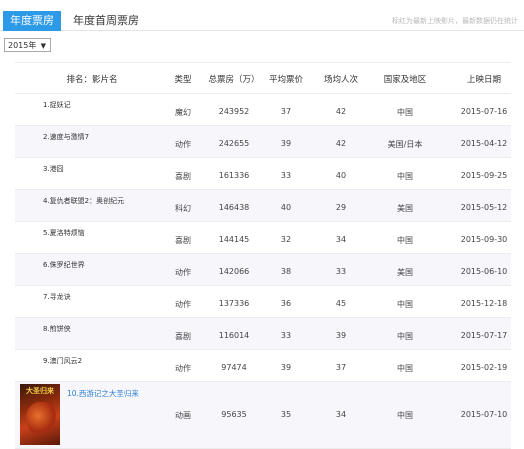 The height and width of the screenshot is (449, 524). Describe the element at coordinates (234, 80) in the screenshot. I see `col-header-total-box: 总票房（万）` at that location.